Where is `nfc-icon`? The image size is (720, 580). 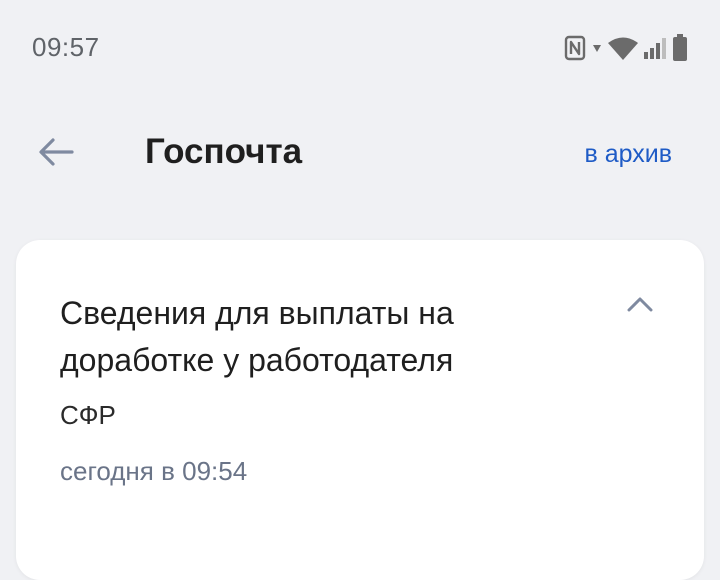
nfc-icon is located at coordinates (575, 48).